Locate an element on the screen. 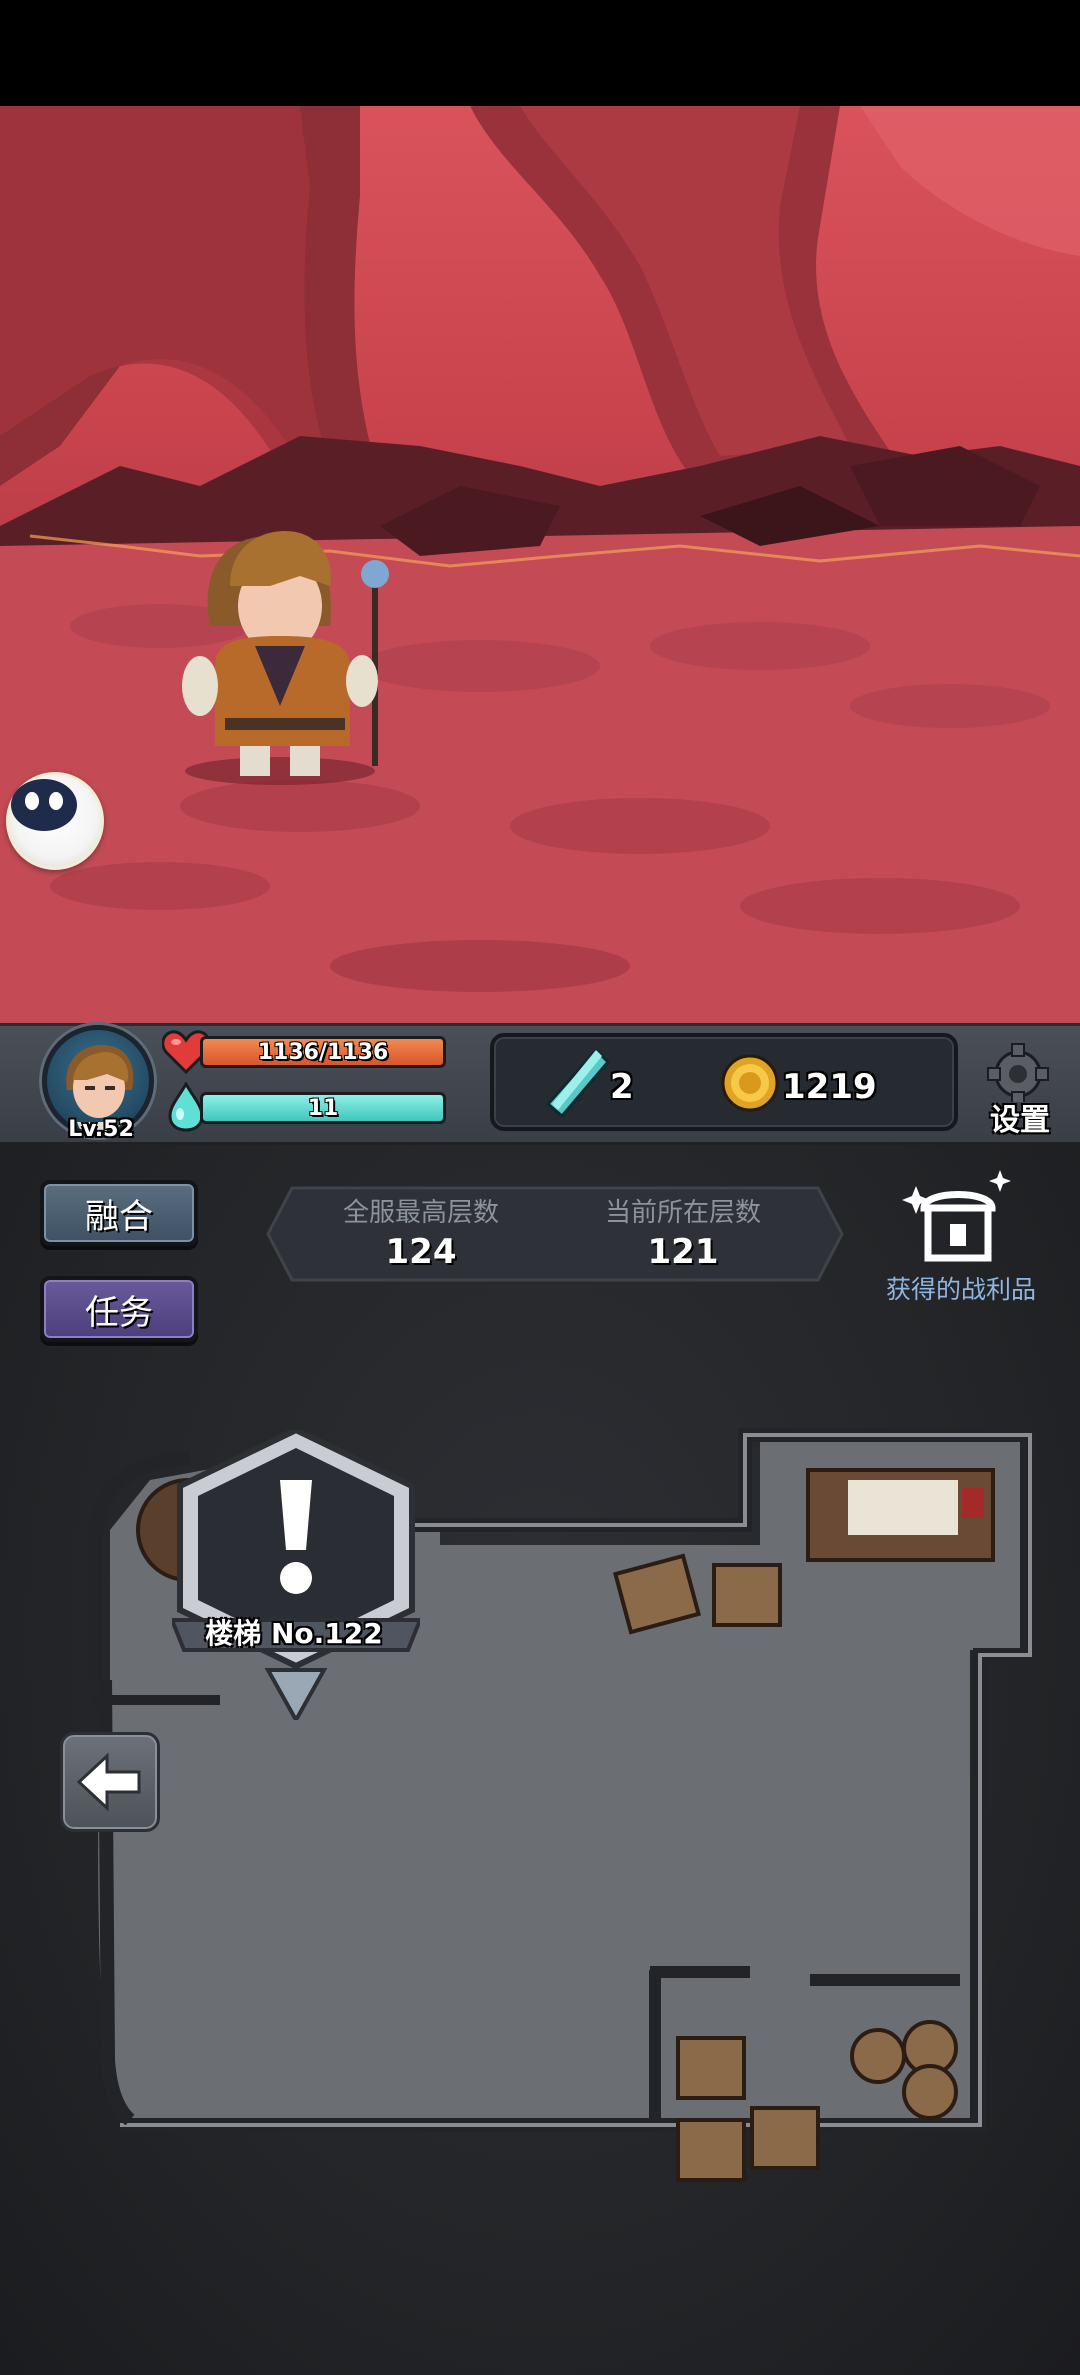 The width and height of the screenshot is (1080, 2375). status-bar is located at coordinates (540, 53).